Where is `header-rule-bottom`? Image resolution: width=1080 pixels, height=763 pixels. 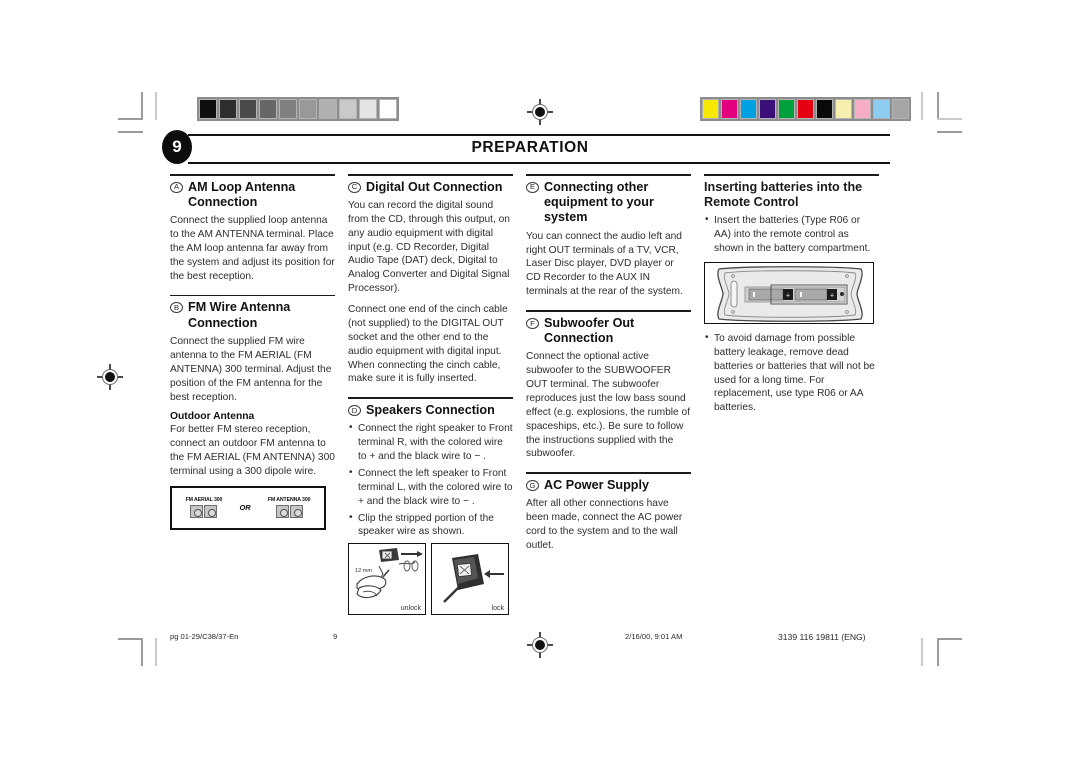 header-rule-bottom is located at coordinates (539, 163).